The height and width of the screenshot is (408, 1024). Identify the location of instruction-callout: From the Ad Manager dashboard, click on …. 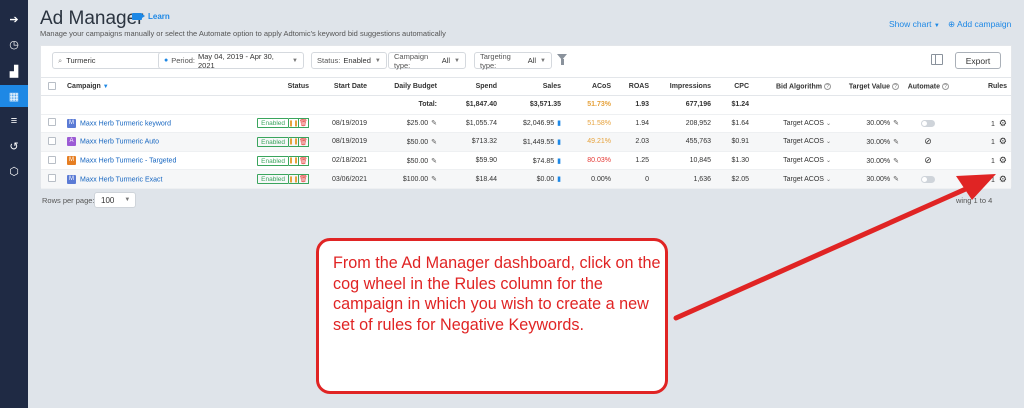
(492, 316).